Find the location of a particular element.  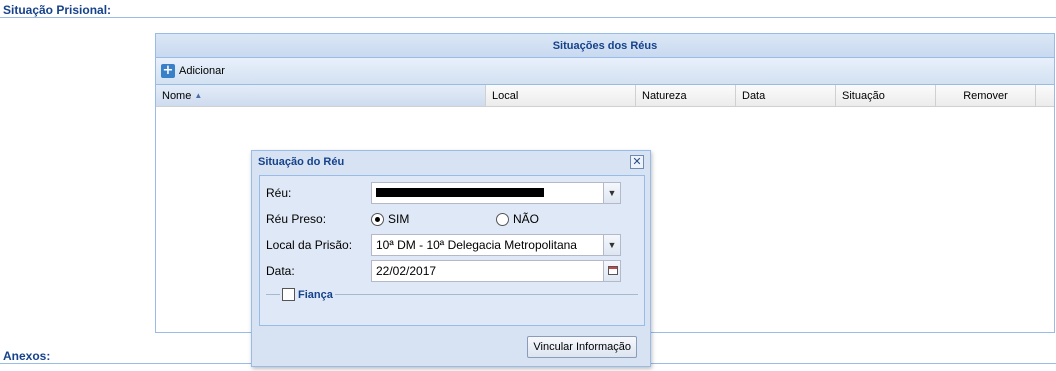

form-row-reu: Réu: ▼ is located at coordinates (443, 193).